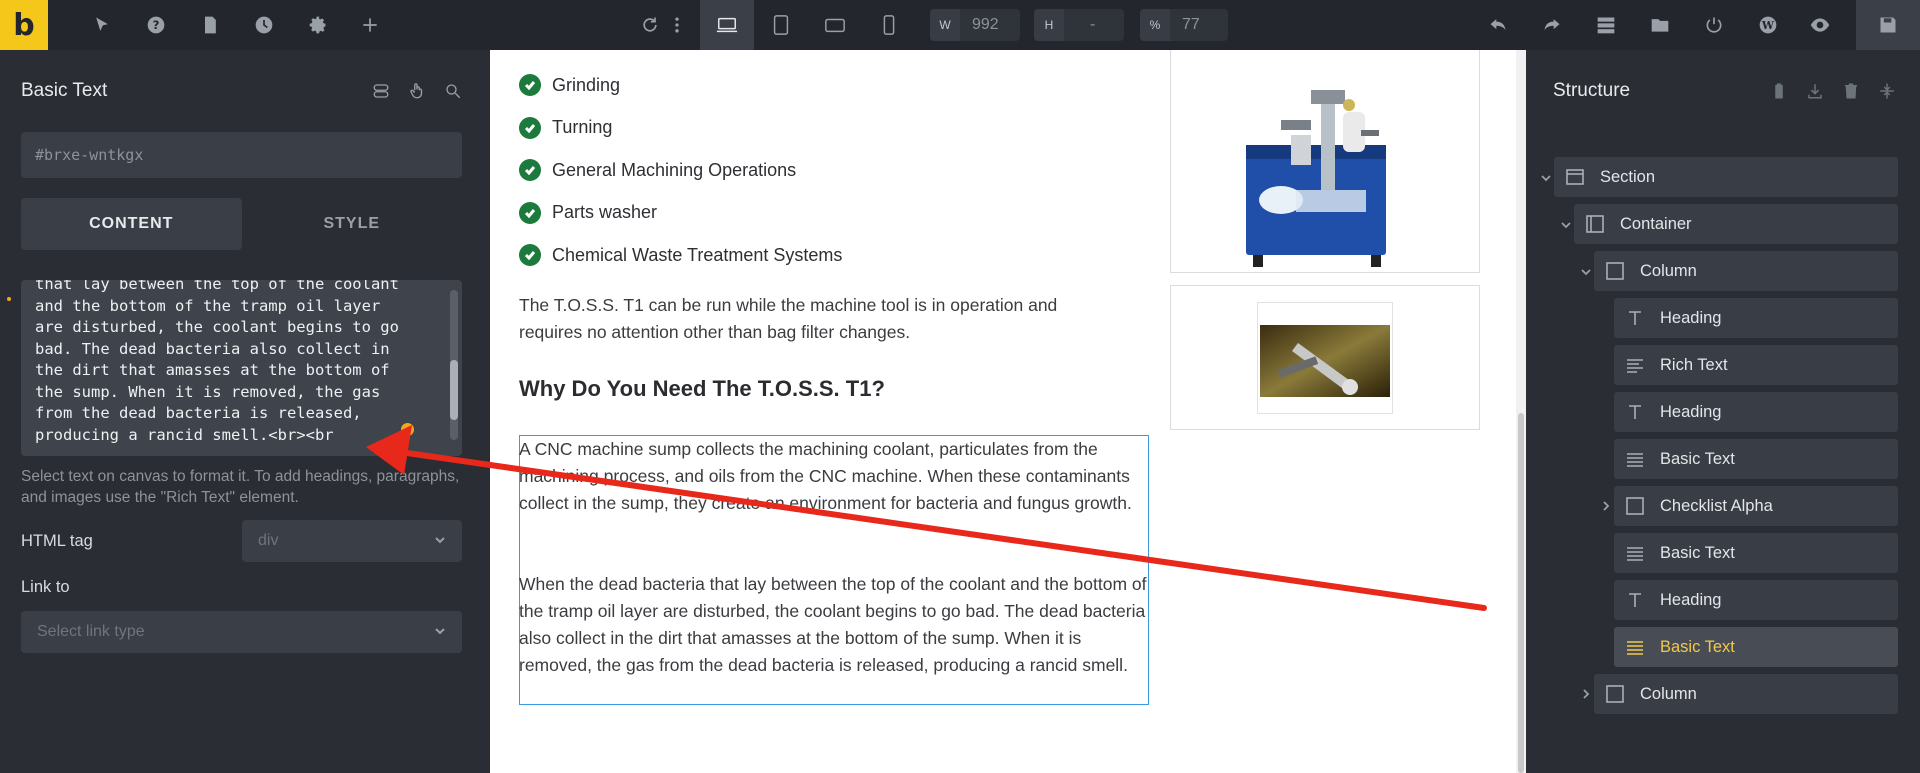  Describe the element at coordinates (1575, 177) in the screenshot. I see `section-icon` at that location.